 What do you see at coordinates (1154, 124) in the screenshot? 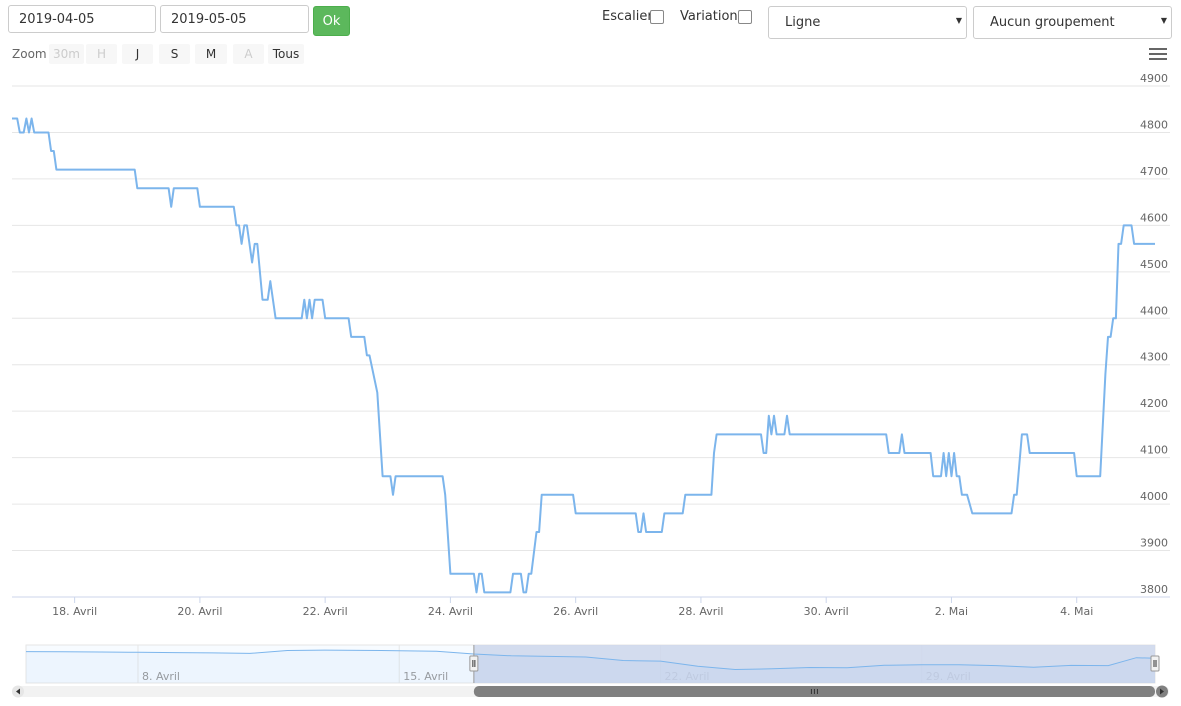
I see `y-tick-label: 4800` at bounding box center [1154, 124].